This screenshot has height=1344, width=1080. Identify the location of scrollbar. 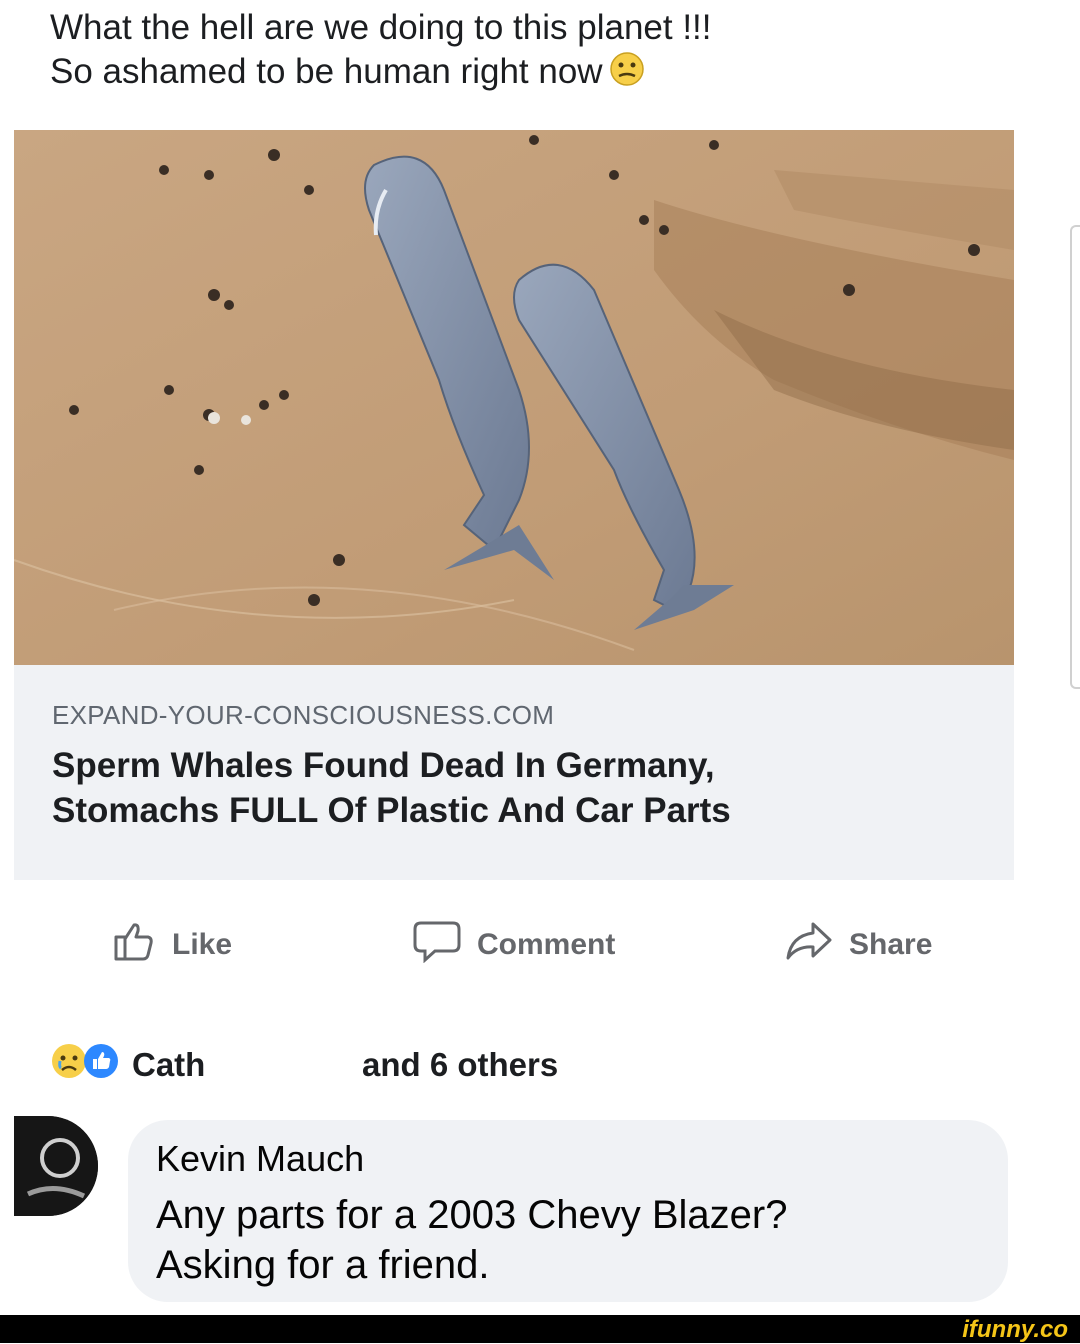
(1075, 457).